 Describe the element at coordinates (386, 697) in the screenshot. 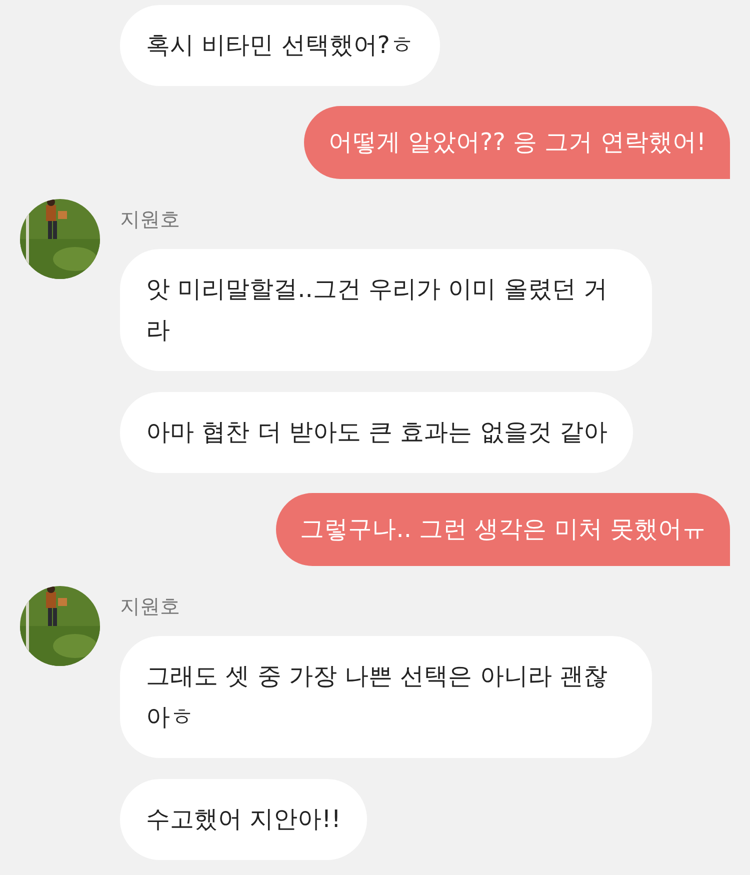

I see `message-bubble: 그래도 셋 중 가장 나쁜 선택은 아니라 괜찮아ㅎ` at that location.